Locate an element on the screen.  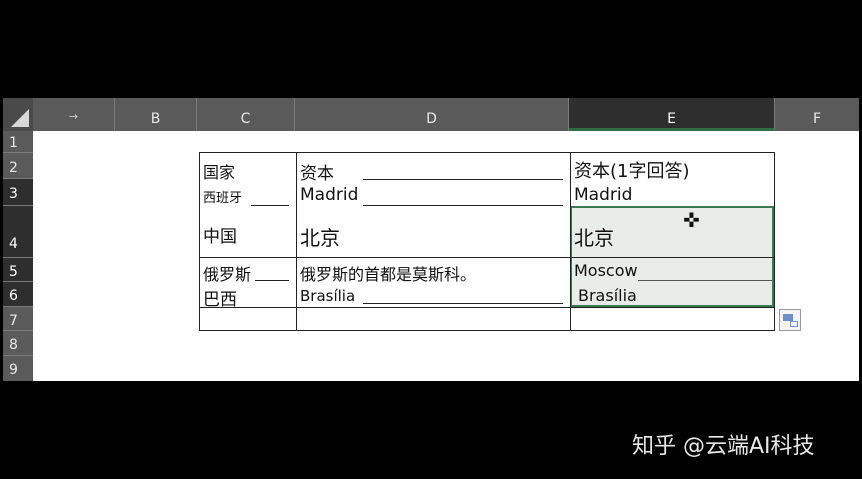
row-header-1: 1 is located at coordinates (18, 142).